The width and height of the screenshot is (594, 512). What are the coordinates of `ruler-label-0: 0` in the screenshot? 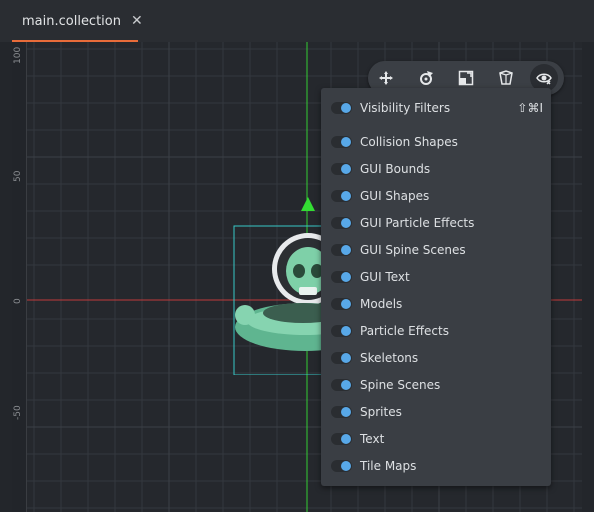 It's located at (18, 301).